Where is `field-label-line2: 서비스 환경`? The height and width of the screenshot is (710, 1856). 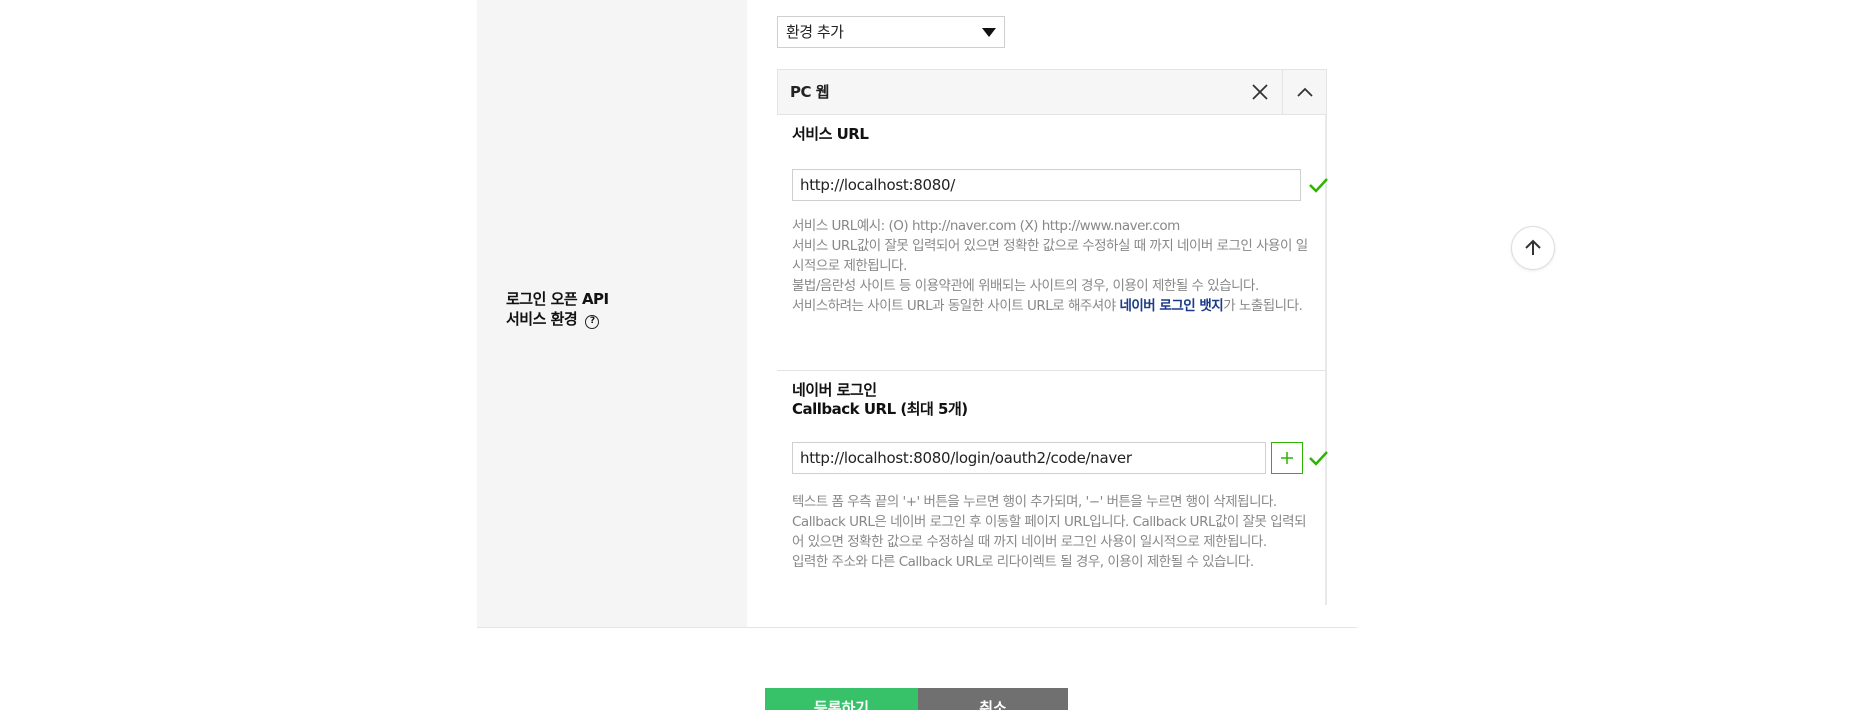 field-label-line2: 서비스 환경 is located at coordinates (542, 319).